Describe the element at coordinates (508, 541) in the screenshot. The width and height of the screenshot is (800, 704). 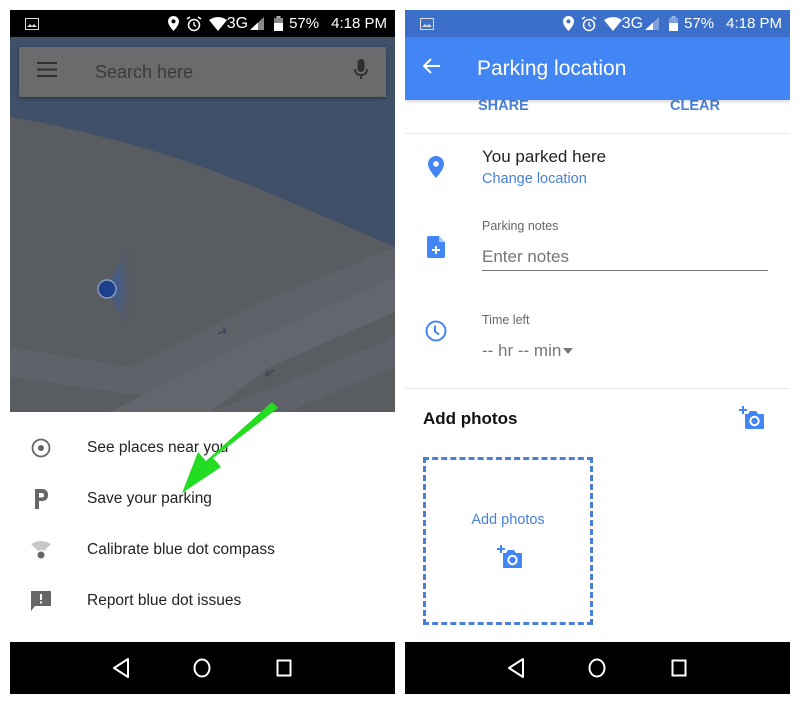
I see `add-photos-dropzone: Add photos` at that location.